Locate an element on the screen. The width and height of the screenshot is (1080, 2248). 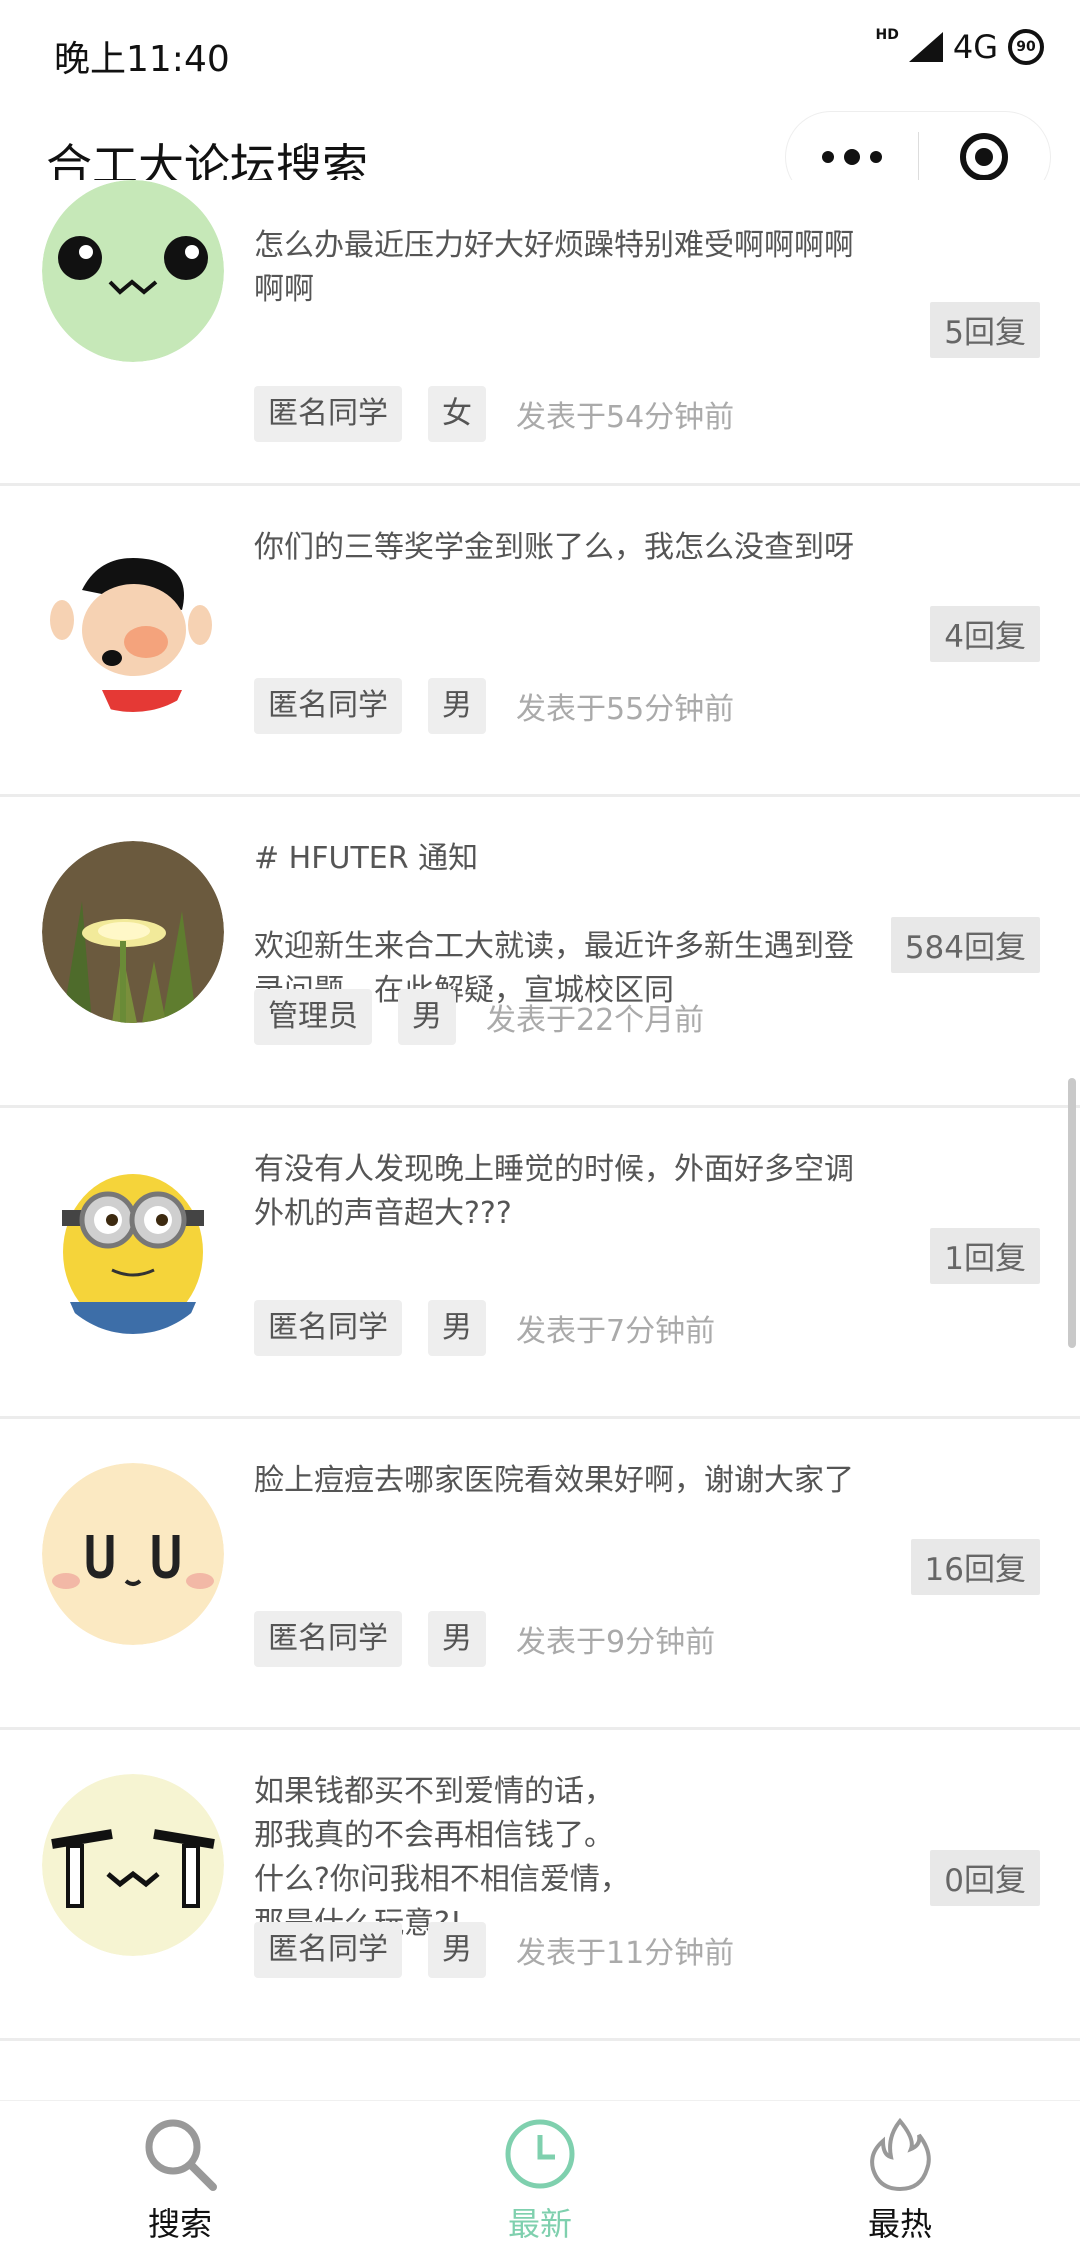
gender-tag: 女 is located at coordinates (457, 414).